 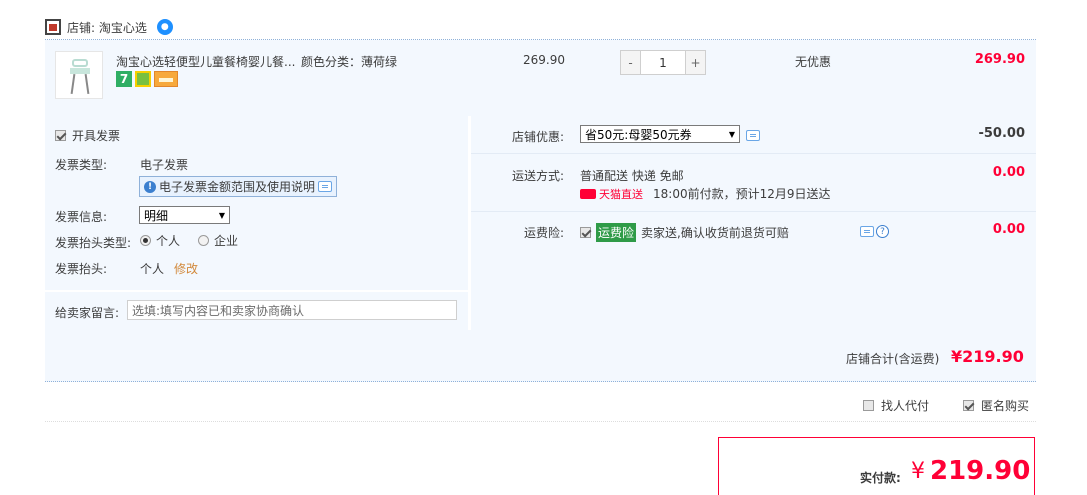 What do you see at coordinates (166, 79) in the screenshot?
I see `credit-card-icon` at bounding box center [166, 79].